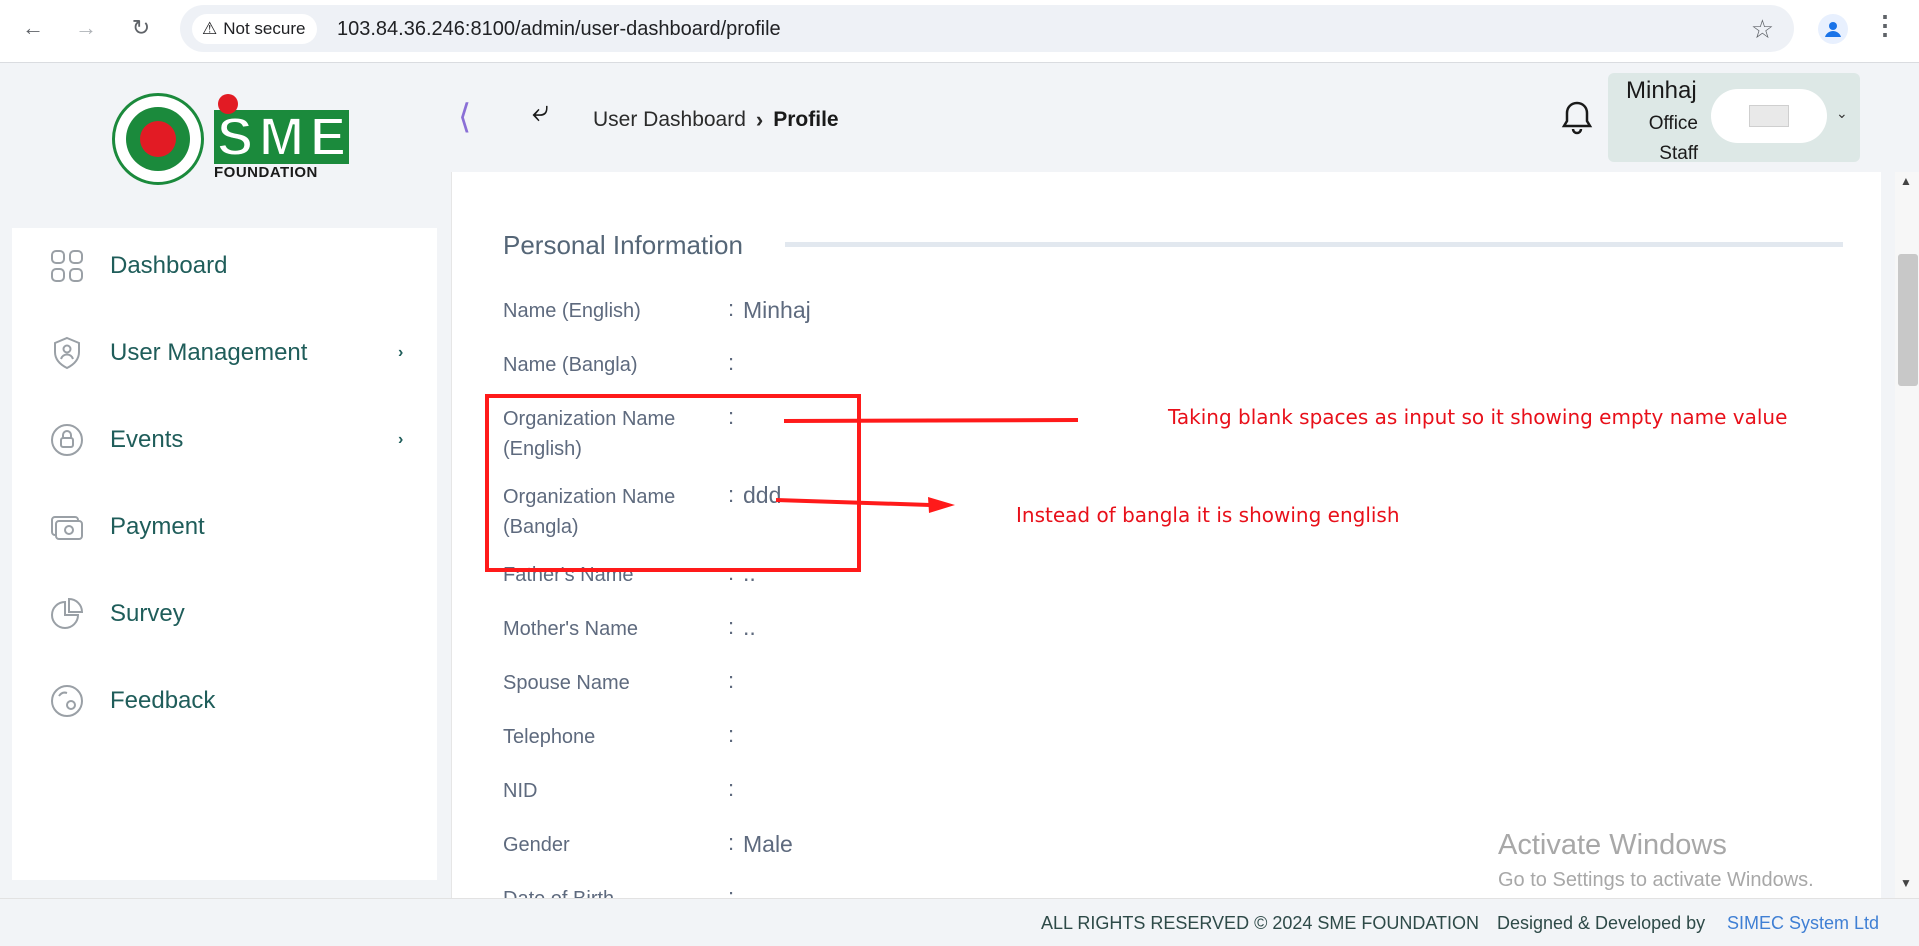  I want to click on info-value: Male, so click(768, 844).